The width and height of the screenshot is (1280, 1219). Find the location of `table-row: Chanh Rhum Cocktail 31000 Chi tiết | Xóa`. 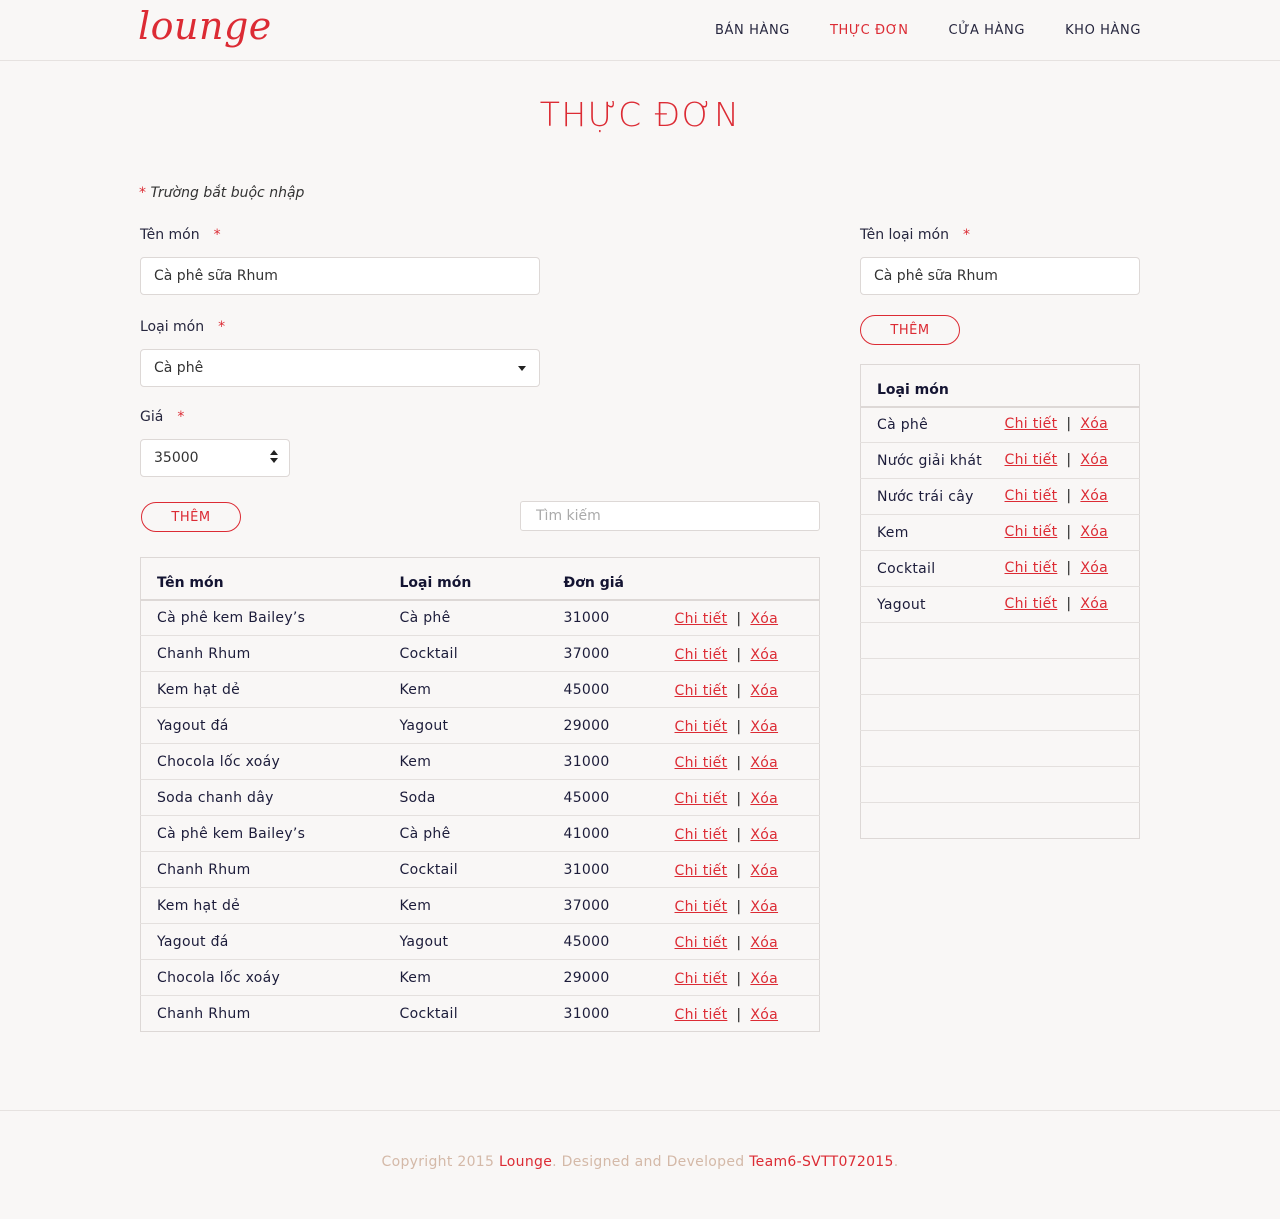

table-row: Chanh Rhum Cocktail 31000 Chi tiết | Xóa is located at coordinates (480, 869).